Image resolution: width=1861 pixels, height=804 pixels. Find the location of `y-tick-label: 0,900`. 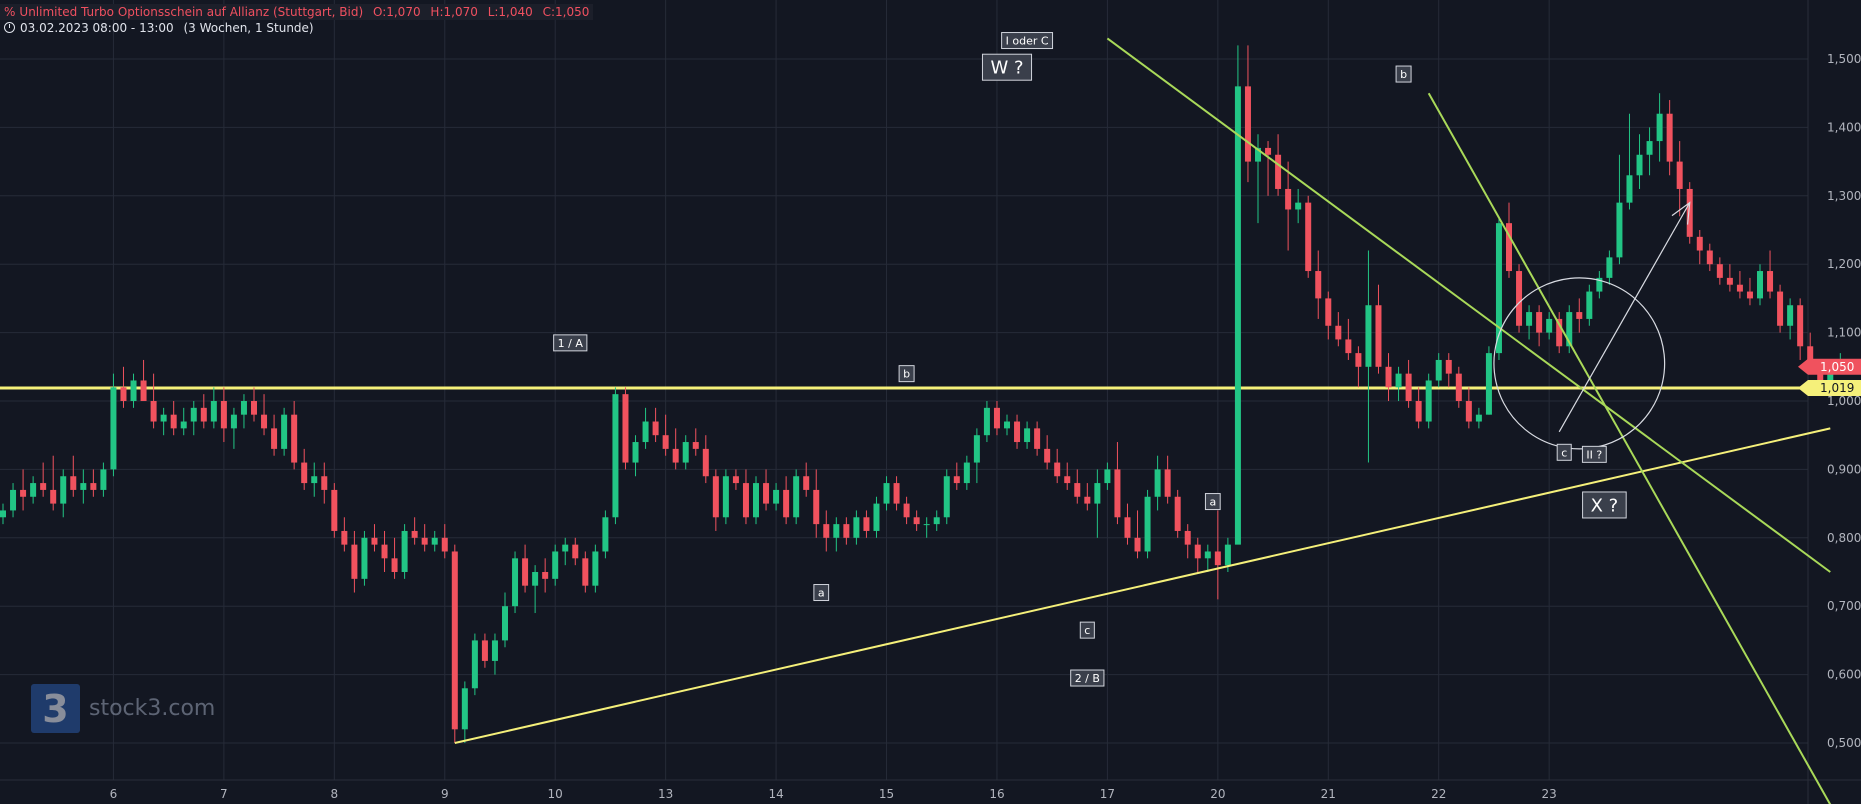

y-tick-label: 0,900 is located at coordinates (1844, 469).